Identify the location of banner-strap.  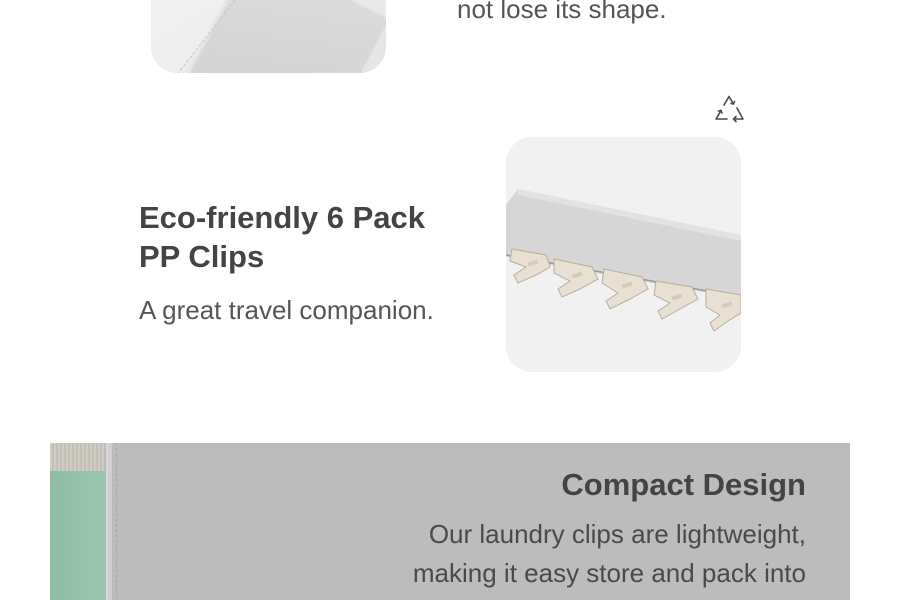
(77, 457).